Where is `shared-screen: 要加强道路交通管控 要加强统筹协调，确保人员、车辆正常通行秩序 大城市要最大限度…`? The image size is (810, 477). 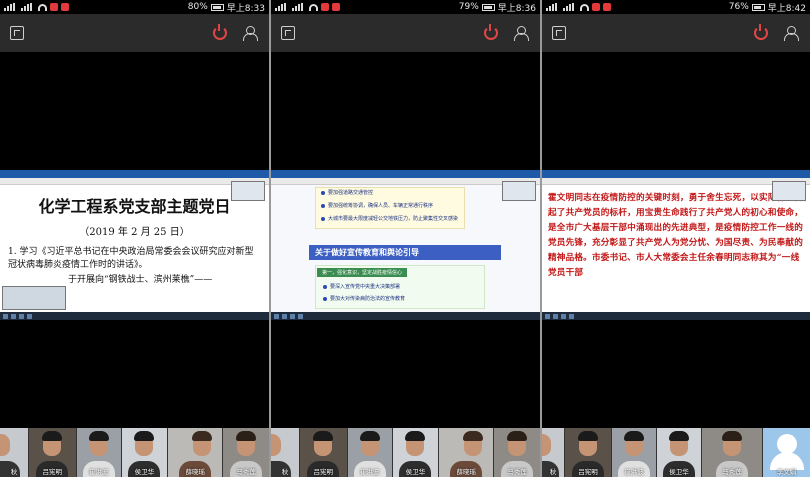 shared-screen: 要加强道路交通管控 要加强统筹协调，确保人员、车辆正常通行秩序 大城市要最大限度… is located at coordinates (405, 245).